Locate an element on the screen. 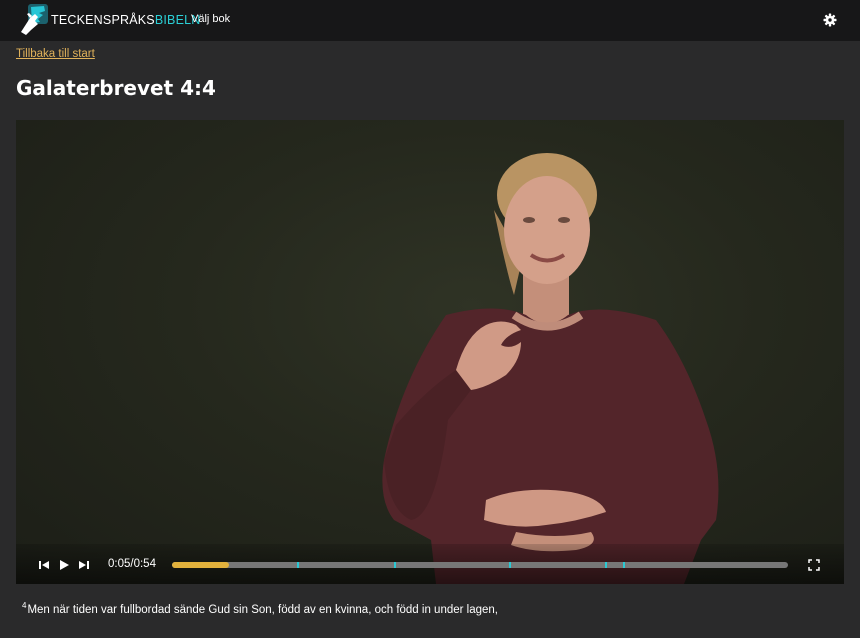 The width and height of the screenshot is (860, 638). skip-forward-icon is located at coordinates (84, 565).